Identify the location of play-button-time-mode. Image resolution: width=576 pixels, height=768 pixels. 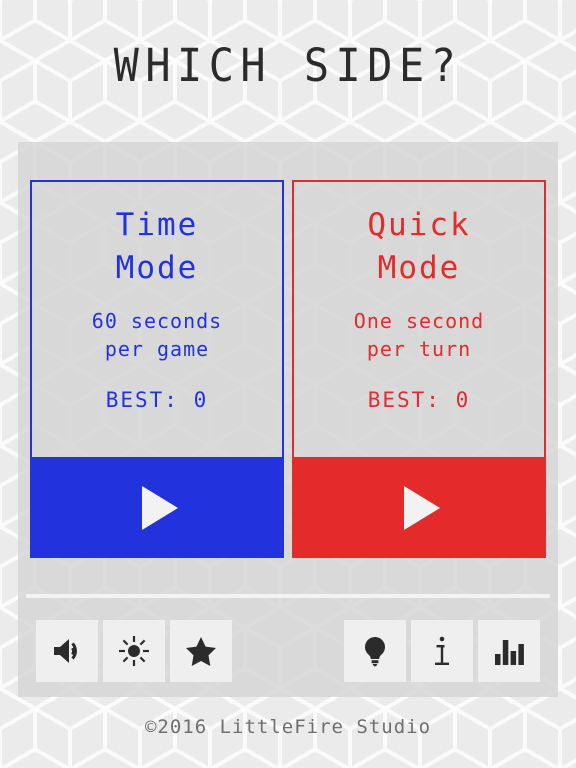
(157, 507).